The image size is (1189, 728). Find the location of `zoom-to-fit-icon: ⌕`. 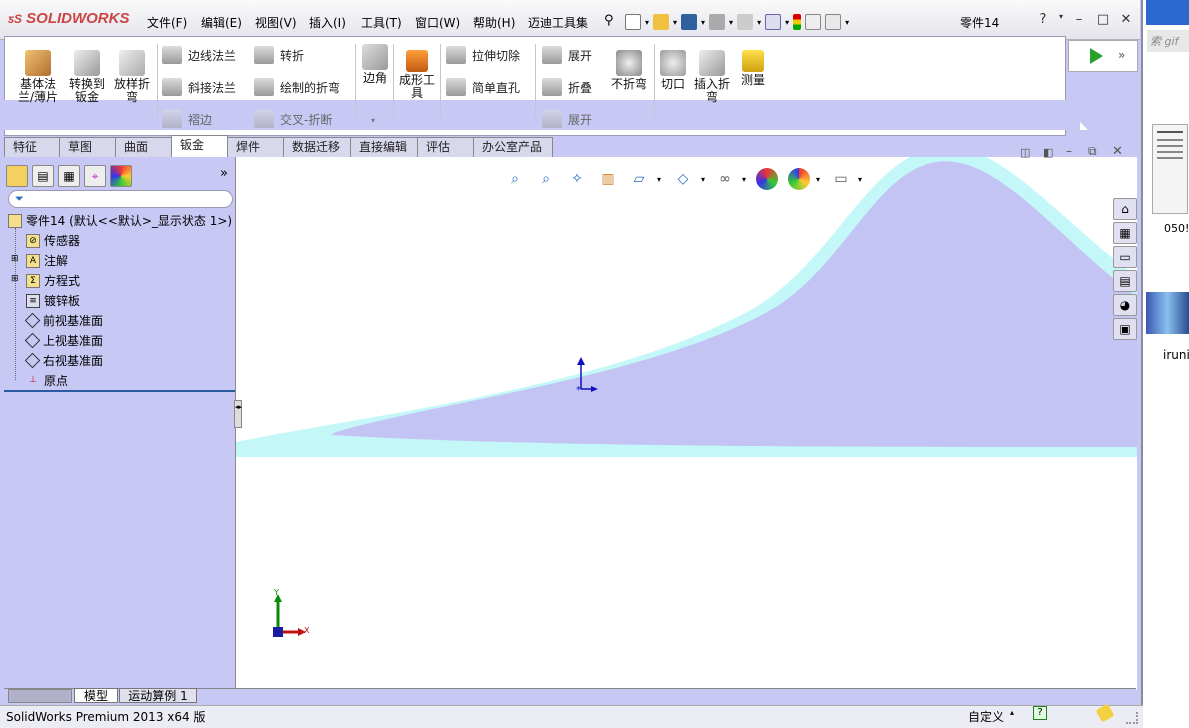

zoom-to-fit-icon: ⌕ is located at coordinates (515, 179).